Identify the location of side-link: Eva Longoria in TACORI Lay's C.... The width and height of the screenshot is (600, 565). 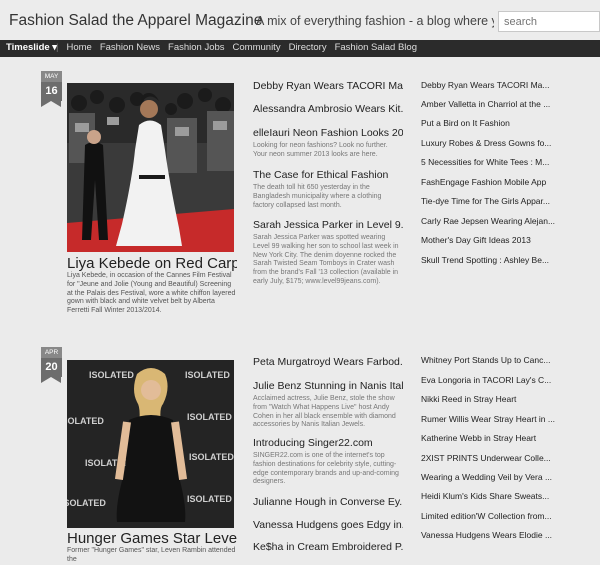
(510, 380).